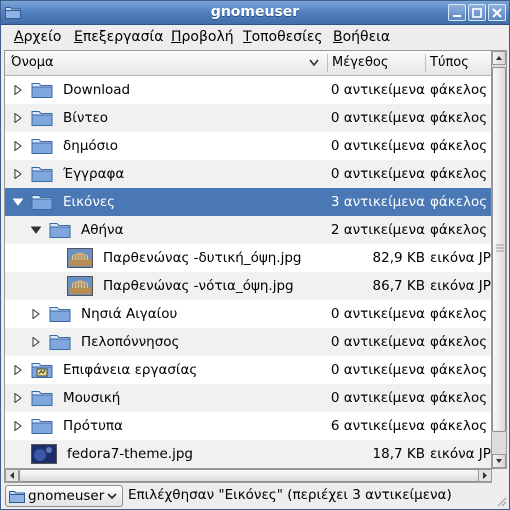 The image size is (510, 510). I want to click on file-row: Νησιά Αιγαίου 0 αντικείμενα φάκελος, so click(248, 314).